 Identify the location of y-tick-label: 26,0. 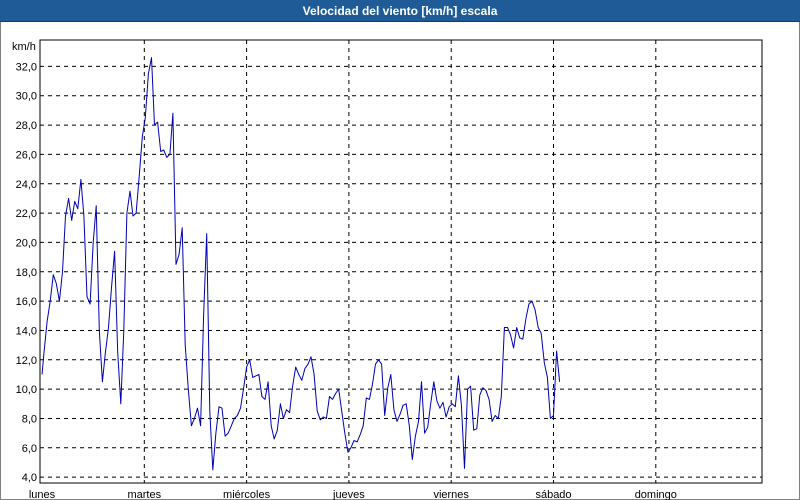
(26, 155).